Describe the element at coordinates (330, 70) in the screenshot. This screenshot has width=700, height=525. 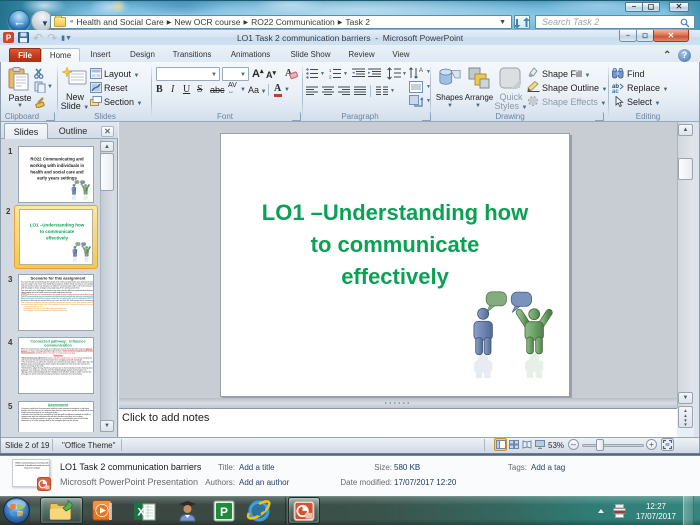
I see `svg-text: 1` at that location.